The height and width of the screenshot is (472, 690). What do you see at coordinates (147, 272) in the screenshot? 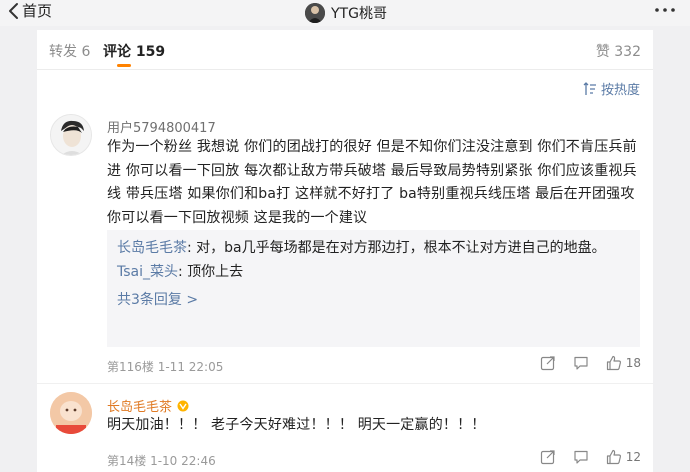
I see `reply-username: Tsai_菜头` at bounding box center [147, 272].